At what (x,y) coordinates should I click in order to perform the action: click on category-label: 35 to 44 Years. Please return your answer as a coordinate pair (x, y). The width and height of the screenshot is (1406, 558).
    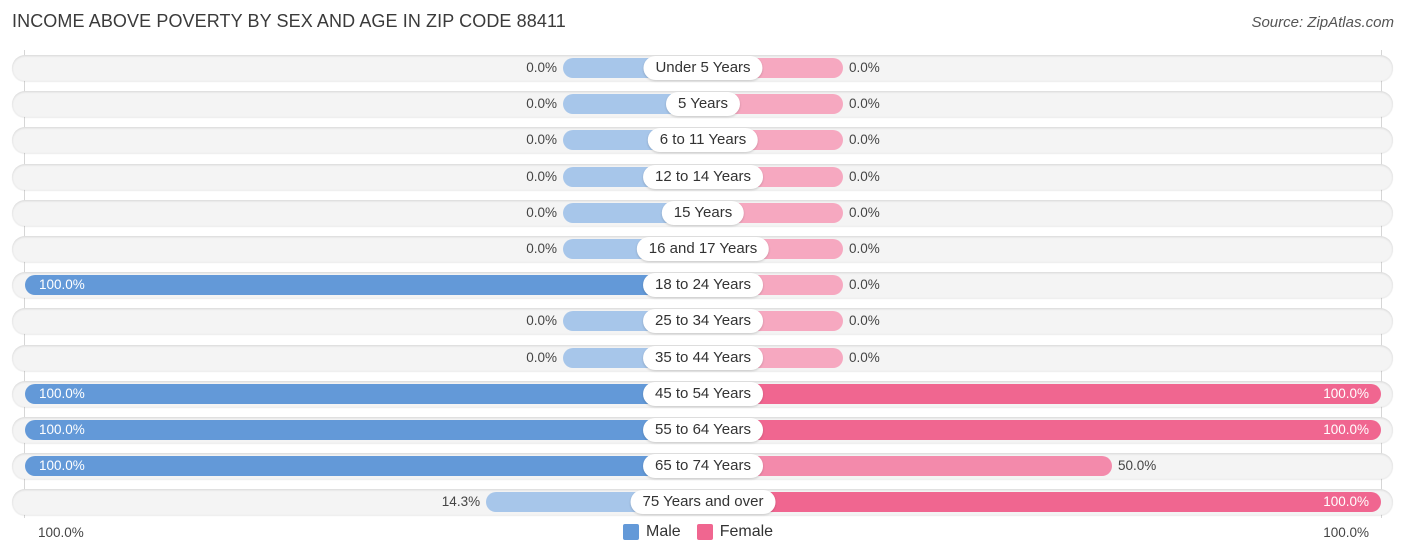
    Looking at the image, I should click on (703, 357).